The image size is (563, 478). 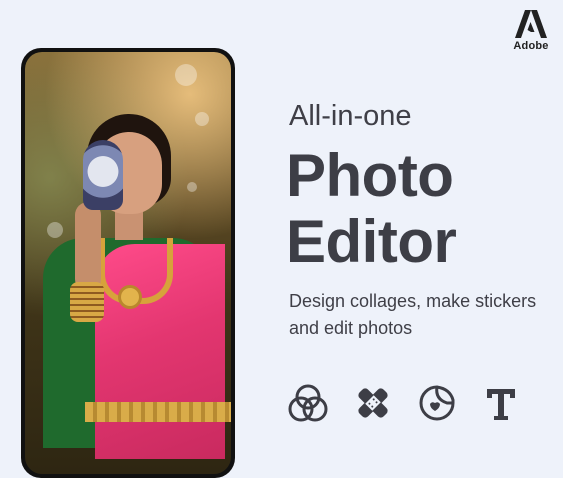 What do you see at coordinates (351, 328) in the screenshot?
I see `description-line-2: and edit photos` at bounding box center [351, 328].